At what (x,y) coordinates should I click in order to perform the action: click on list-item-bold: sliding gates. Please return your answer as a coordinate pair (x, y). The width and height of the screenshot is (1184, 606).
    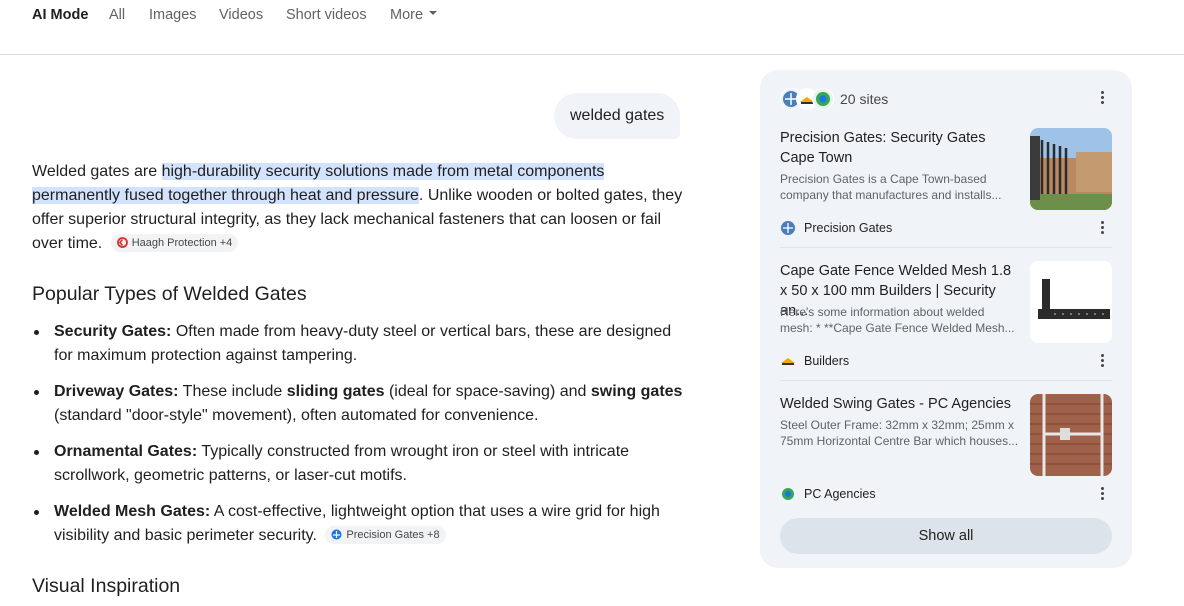
    Looking at the image, I should click on (335, 391).